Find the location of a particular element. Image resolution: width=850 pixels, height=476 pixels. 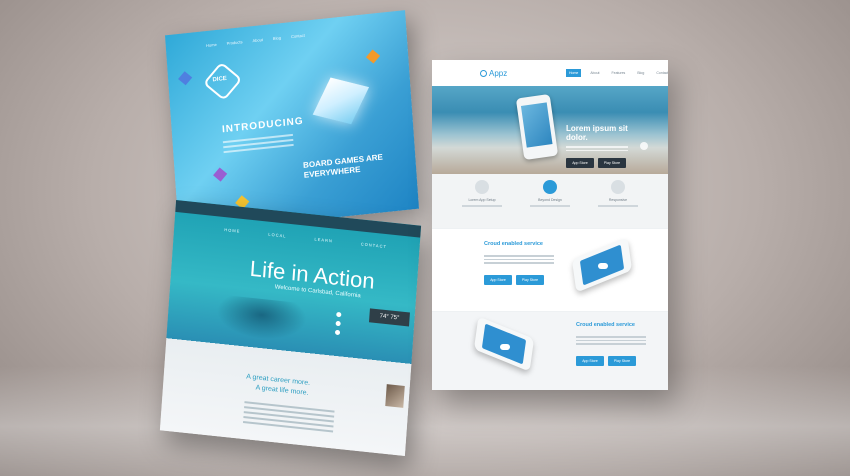

life-thumbnail-photo is located at coordinates (395, 396).